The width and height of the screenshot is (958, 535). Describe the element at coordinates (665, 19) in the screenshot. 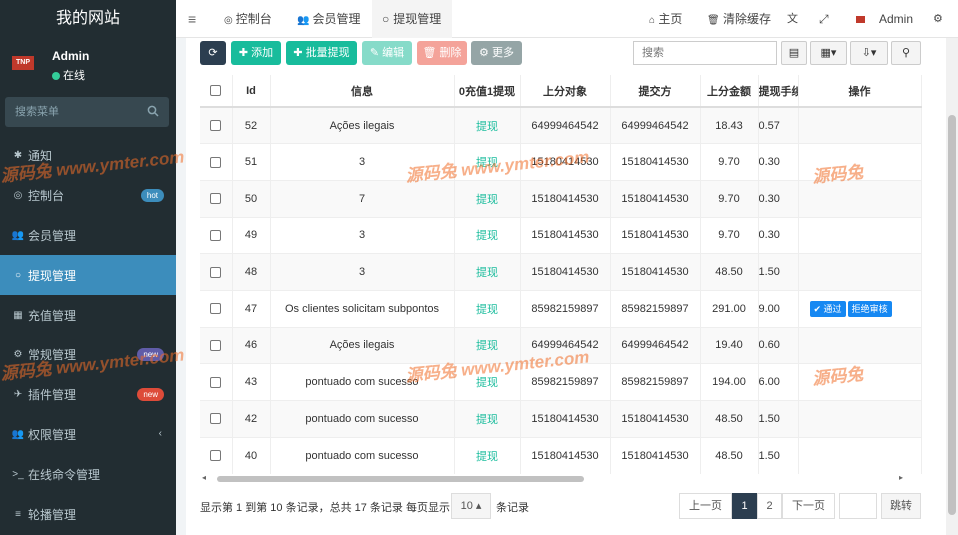

I see `home-link: ⌂ 主页` at that location.